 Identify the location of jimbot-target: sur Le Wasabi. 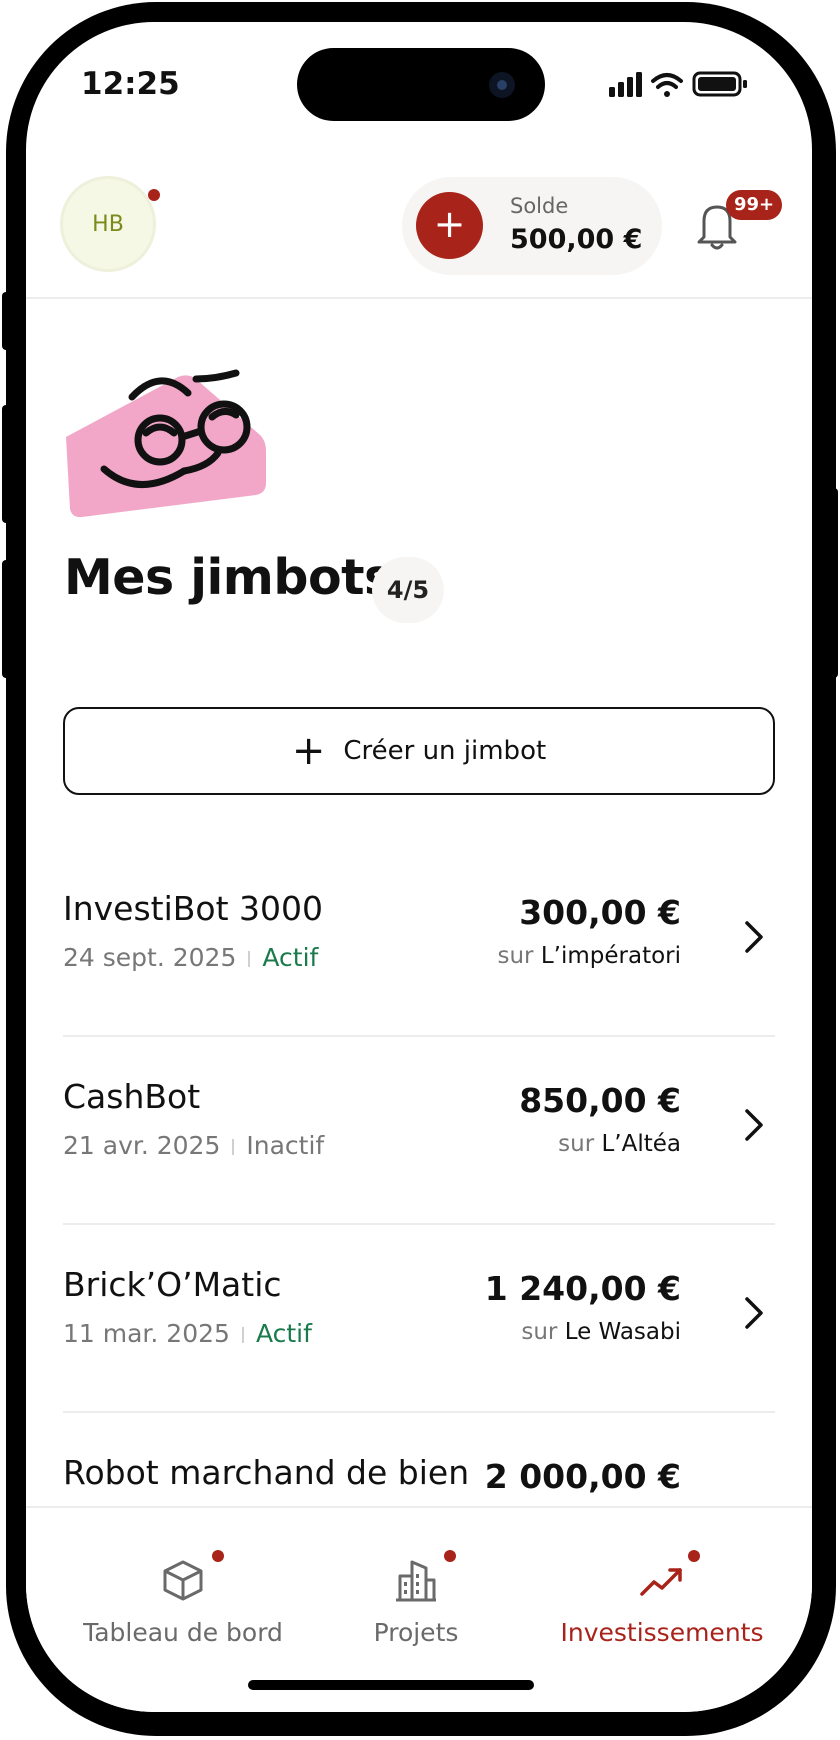
(601, 1332).